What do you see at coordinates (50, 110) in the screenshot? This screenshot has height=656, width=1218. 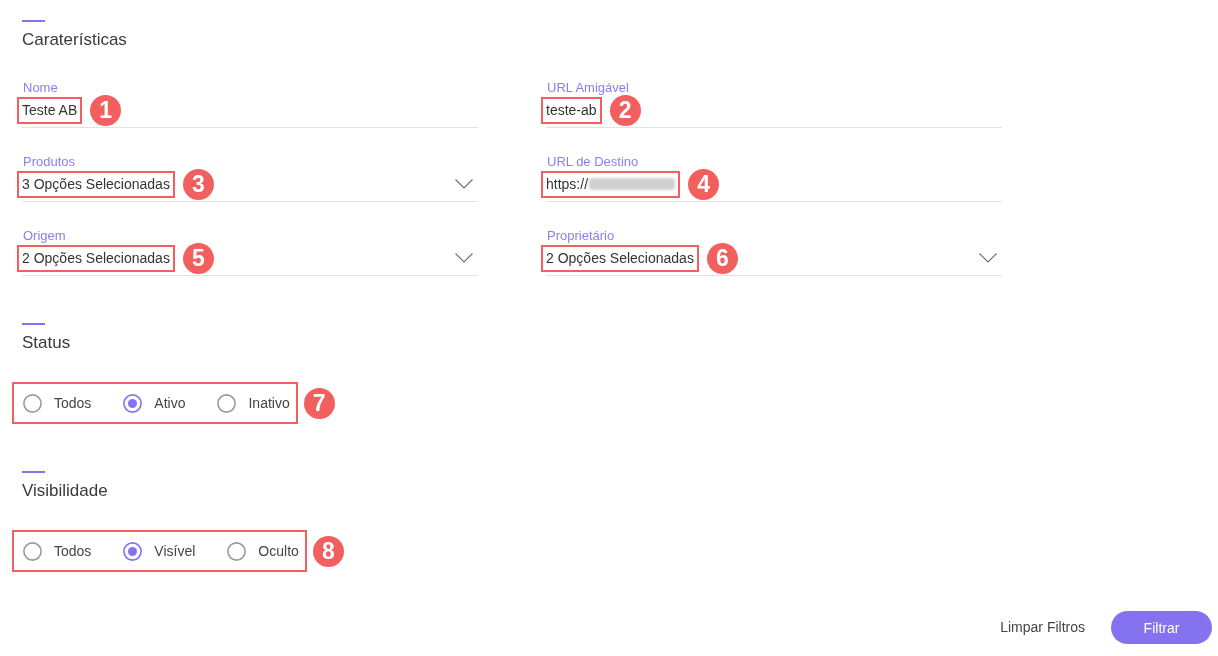 I see `field-value: Teste AB` at bounding box center [50, 110].